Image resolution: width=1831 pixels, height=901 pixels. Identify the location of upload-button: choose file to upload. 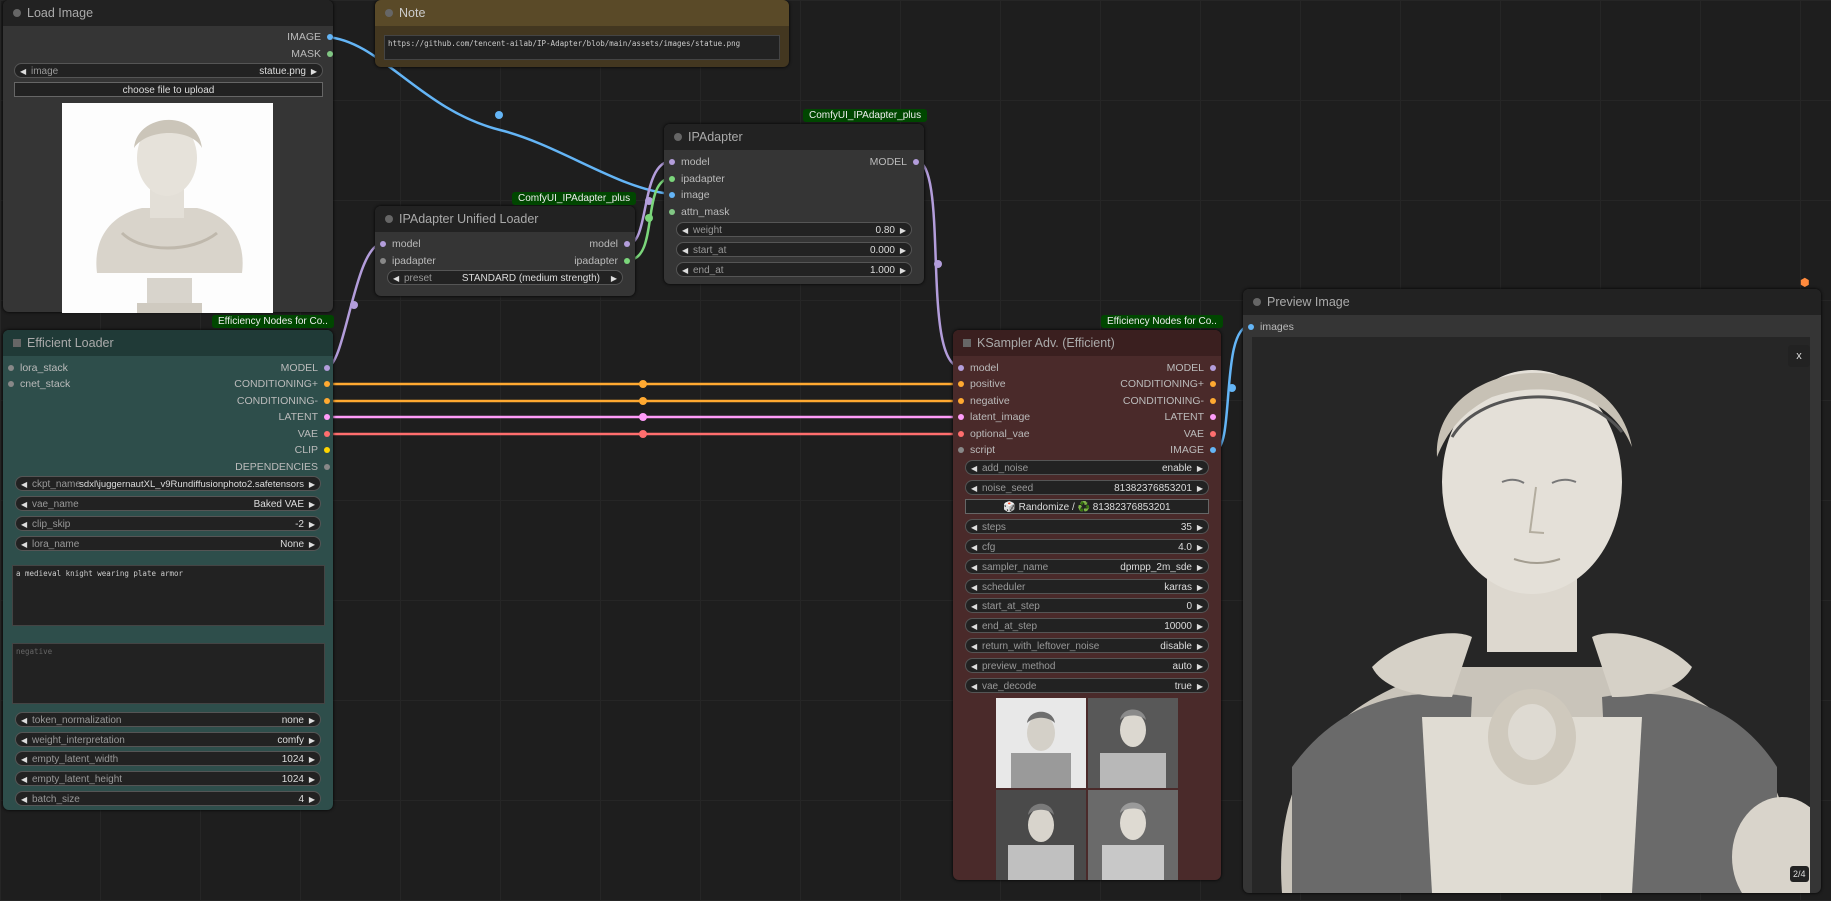
(168, 89).